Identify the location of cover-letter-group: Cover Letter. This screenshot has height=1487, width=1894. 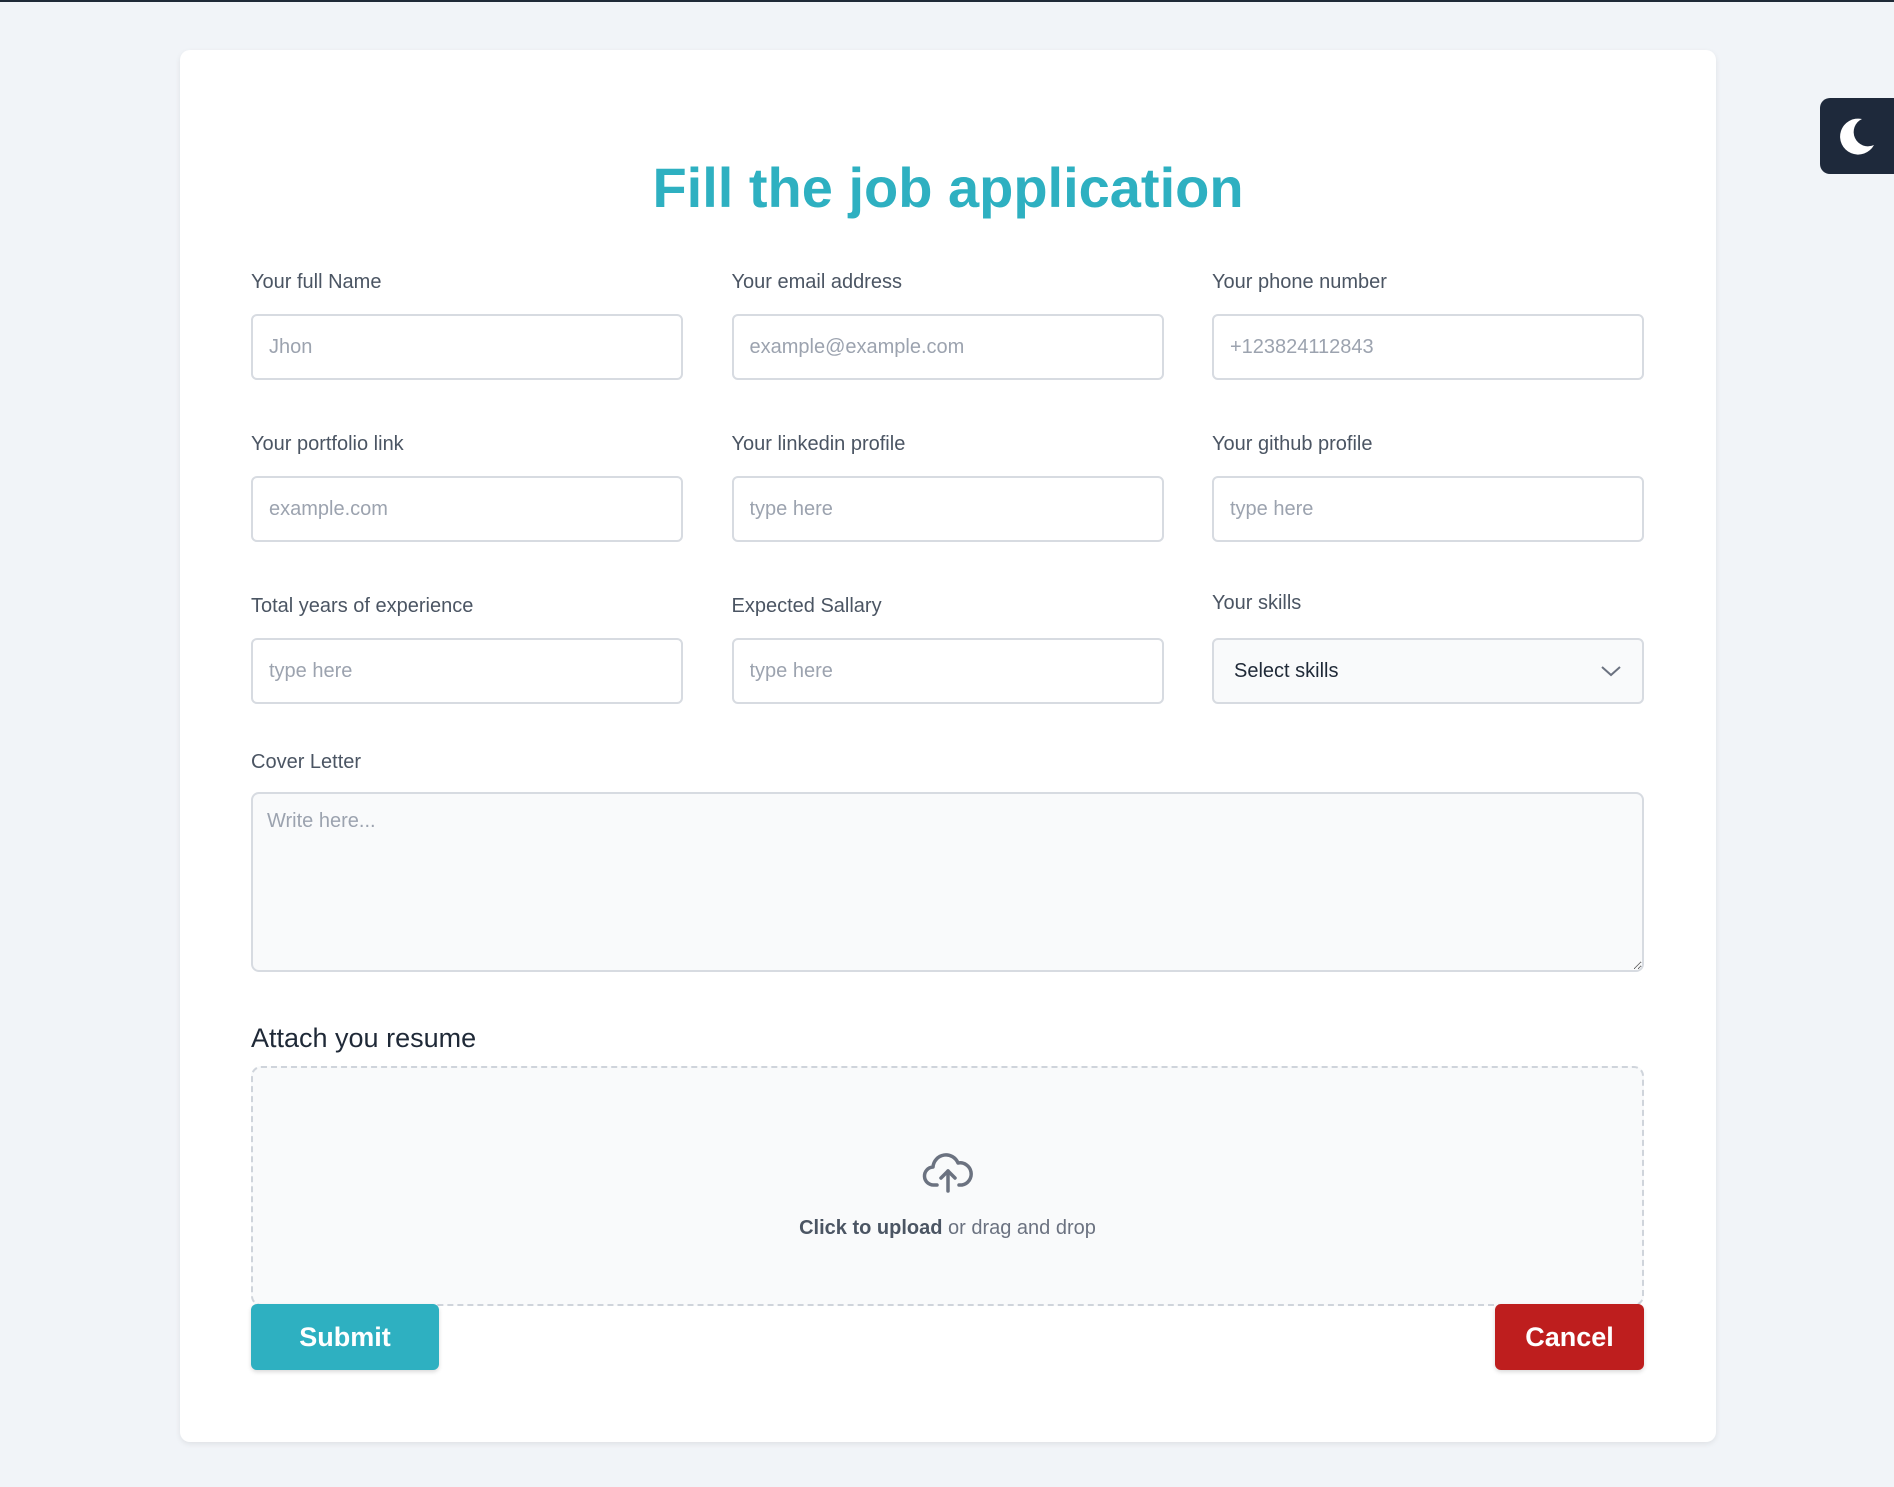
(947, 861).